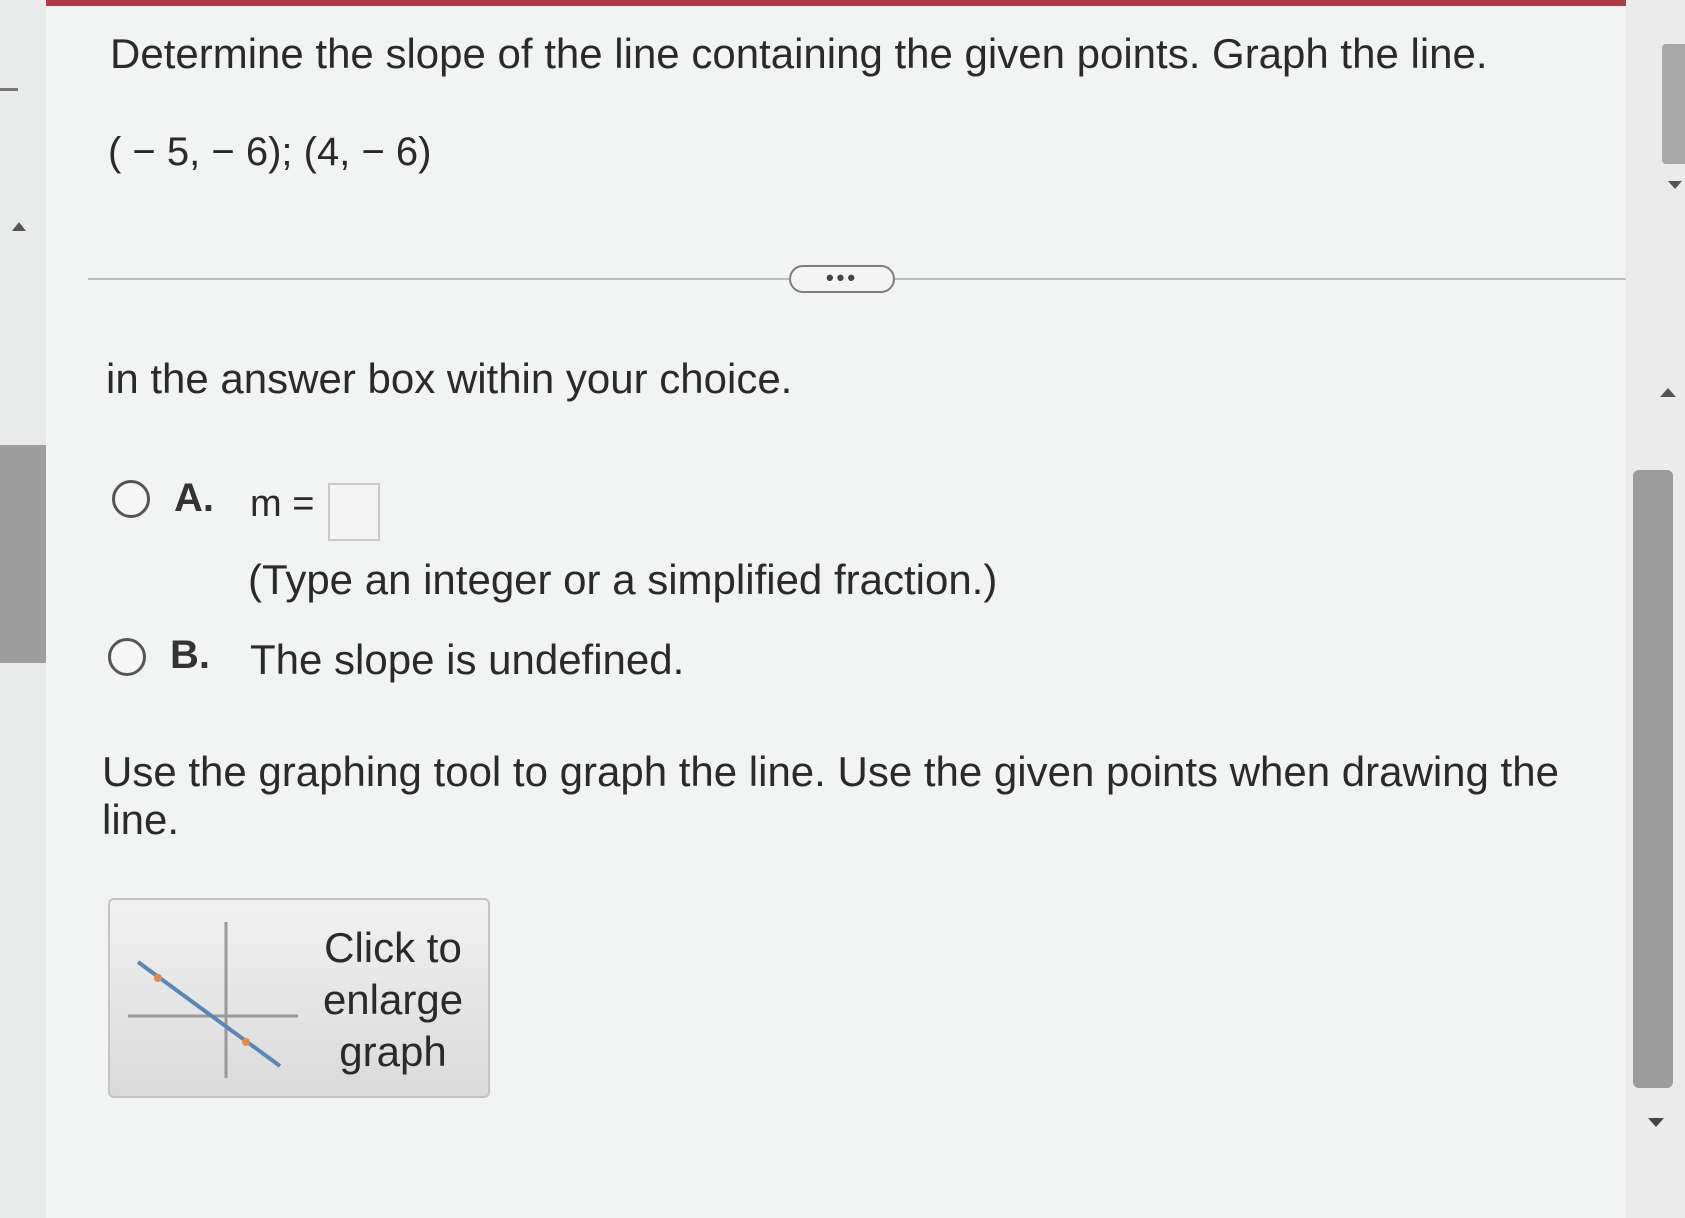 This screenshot has width=1685, height=1218. I want to click on slope-answer-input, so click(354, 512).